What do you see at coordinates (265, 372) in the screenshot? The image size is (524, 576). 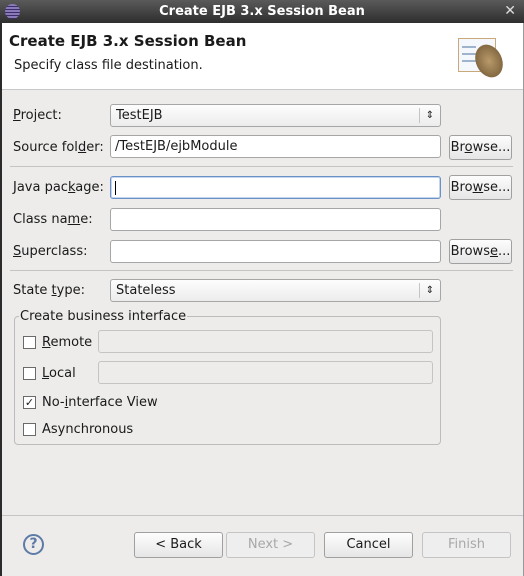 I see `local-interface-input` at bounding box center [265, 372].